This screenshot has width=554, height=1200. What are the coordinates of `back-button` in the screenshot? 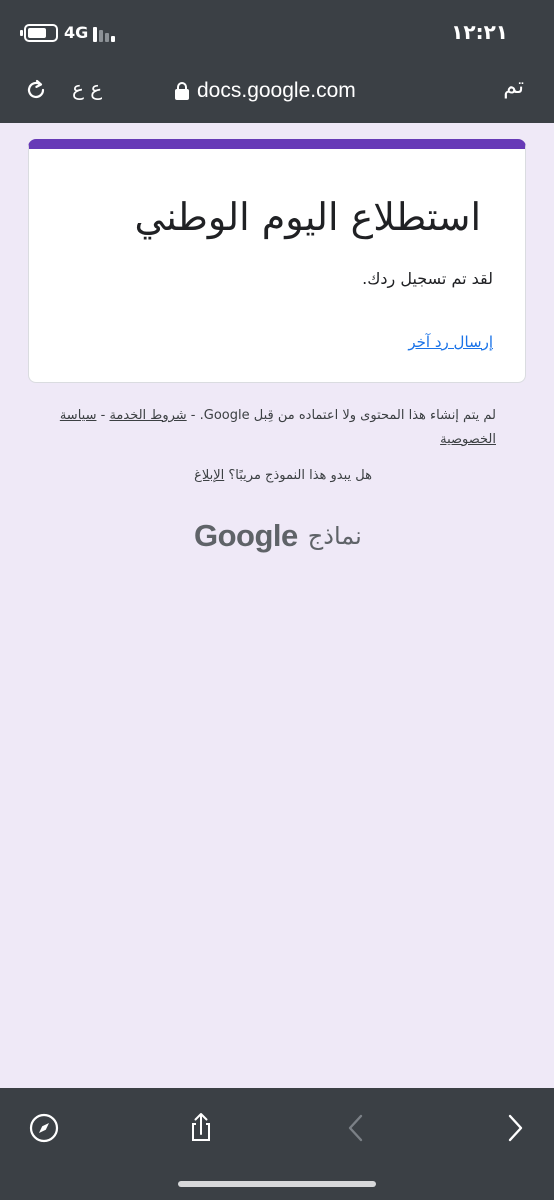 It's located at (357, 1128).